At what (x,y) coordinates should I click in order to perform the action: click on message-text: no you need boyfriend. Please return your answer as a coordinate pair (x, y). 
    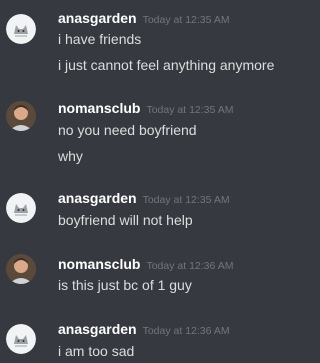
    Looking at the image, I should click on (127, 130).